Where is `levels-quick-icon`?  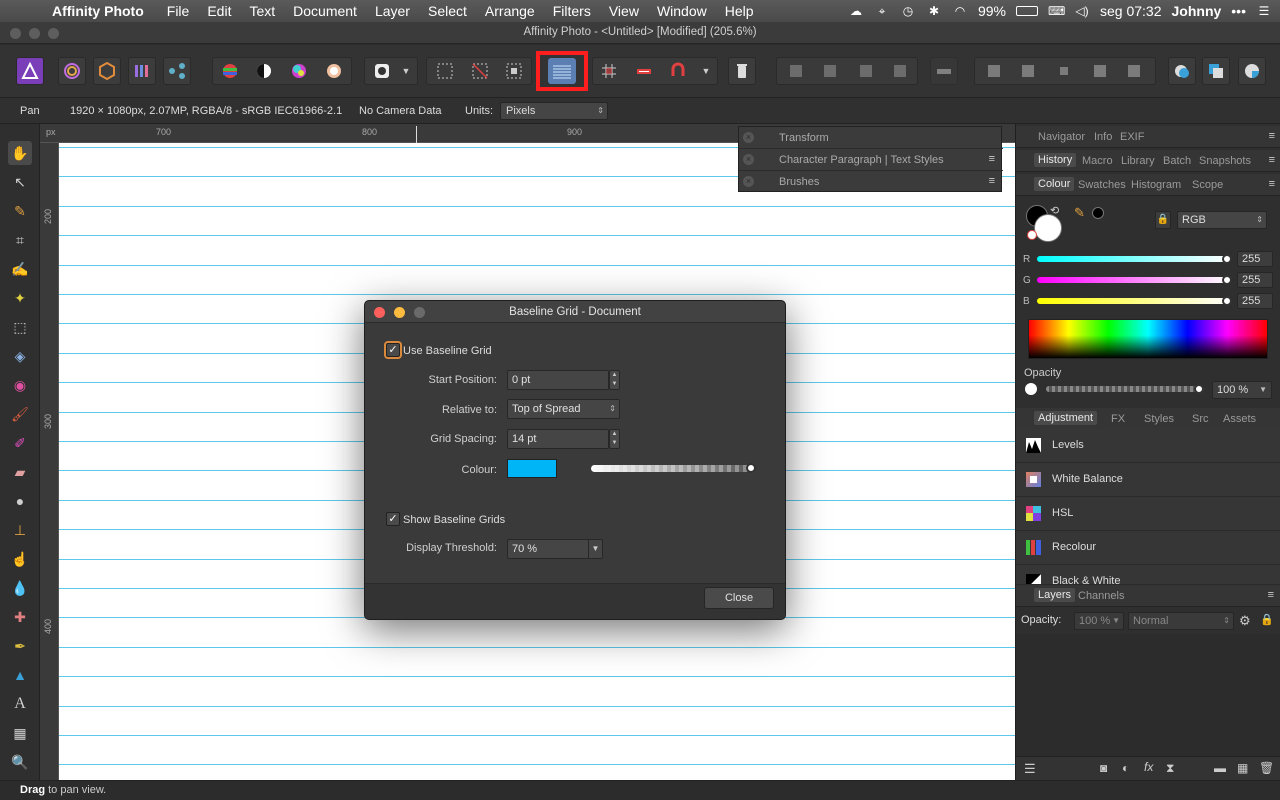 levels-quick-icon is located at coordinates (230, 71).